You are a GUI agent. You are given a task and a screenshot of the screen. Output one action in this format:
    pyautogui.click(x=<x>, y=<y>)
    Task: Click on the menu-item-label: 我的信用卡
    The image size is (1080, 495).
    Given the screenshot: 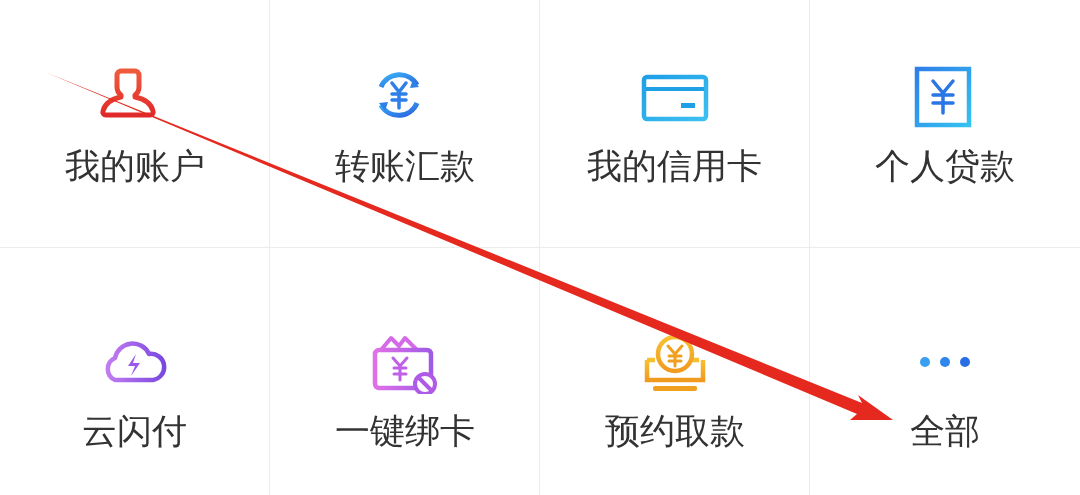 What is the action you would take?
    pyautogui.click(x=674, y=165)
    